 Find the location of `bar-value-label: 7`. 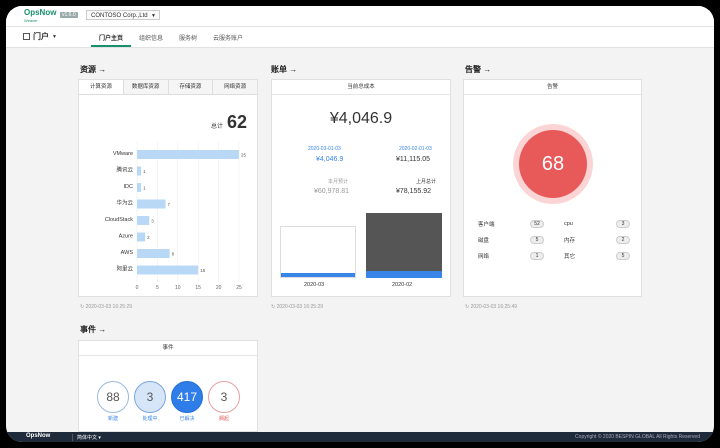

bar-value-label: 7 is located at coordinates (169, 204).